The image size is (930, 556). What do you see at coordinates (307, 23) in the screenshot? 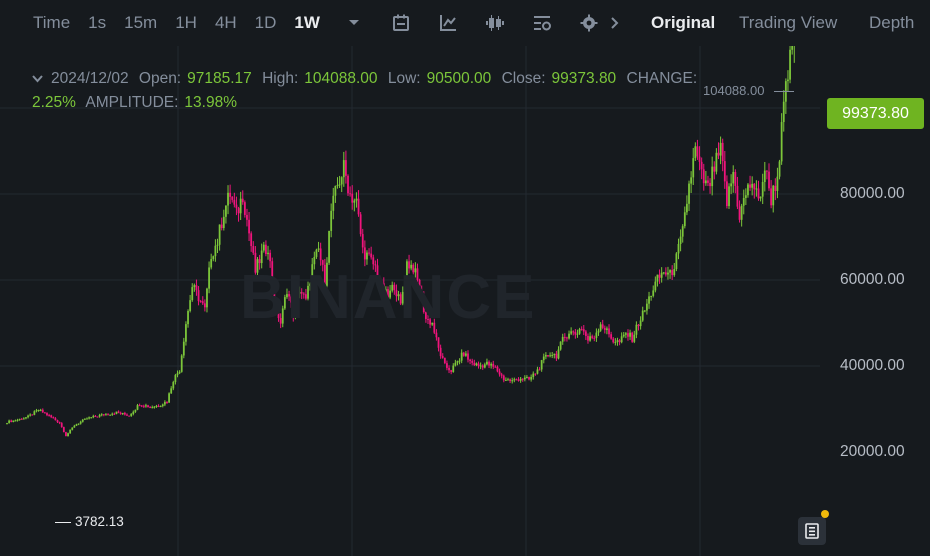
I see `interval-1w: 1W` at bounding box center [307, 23].